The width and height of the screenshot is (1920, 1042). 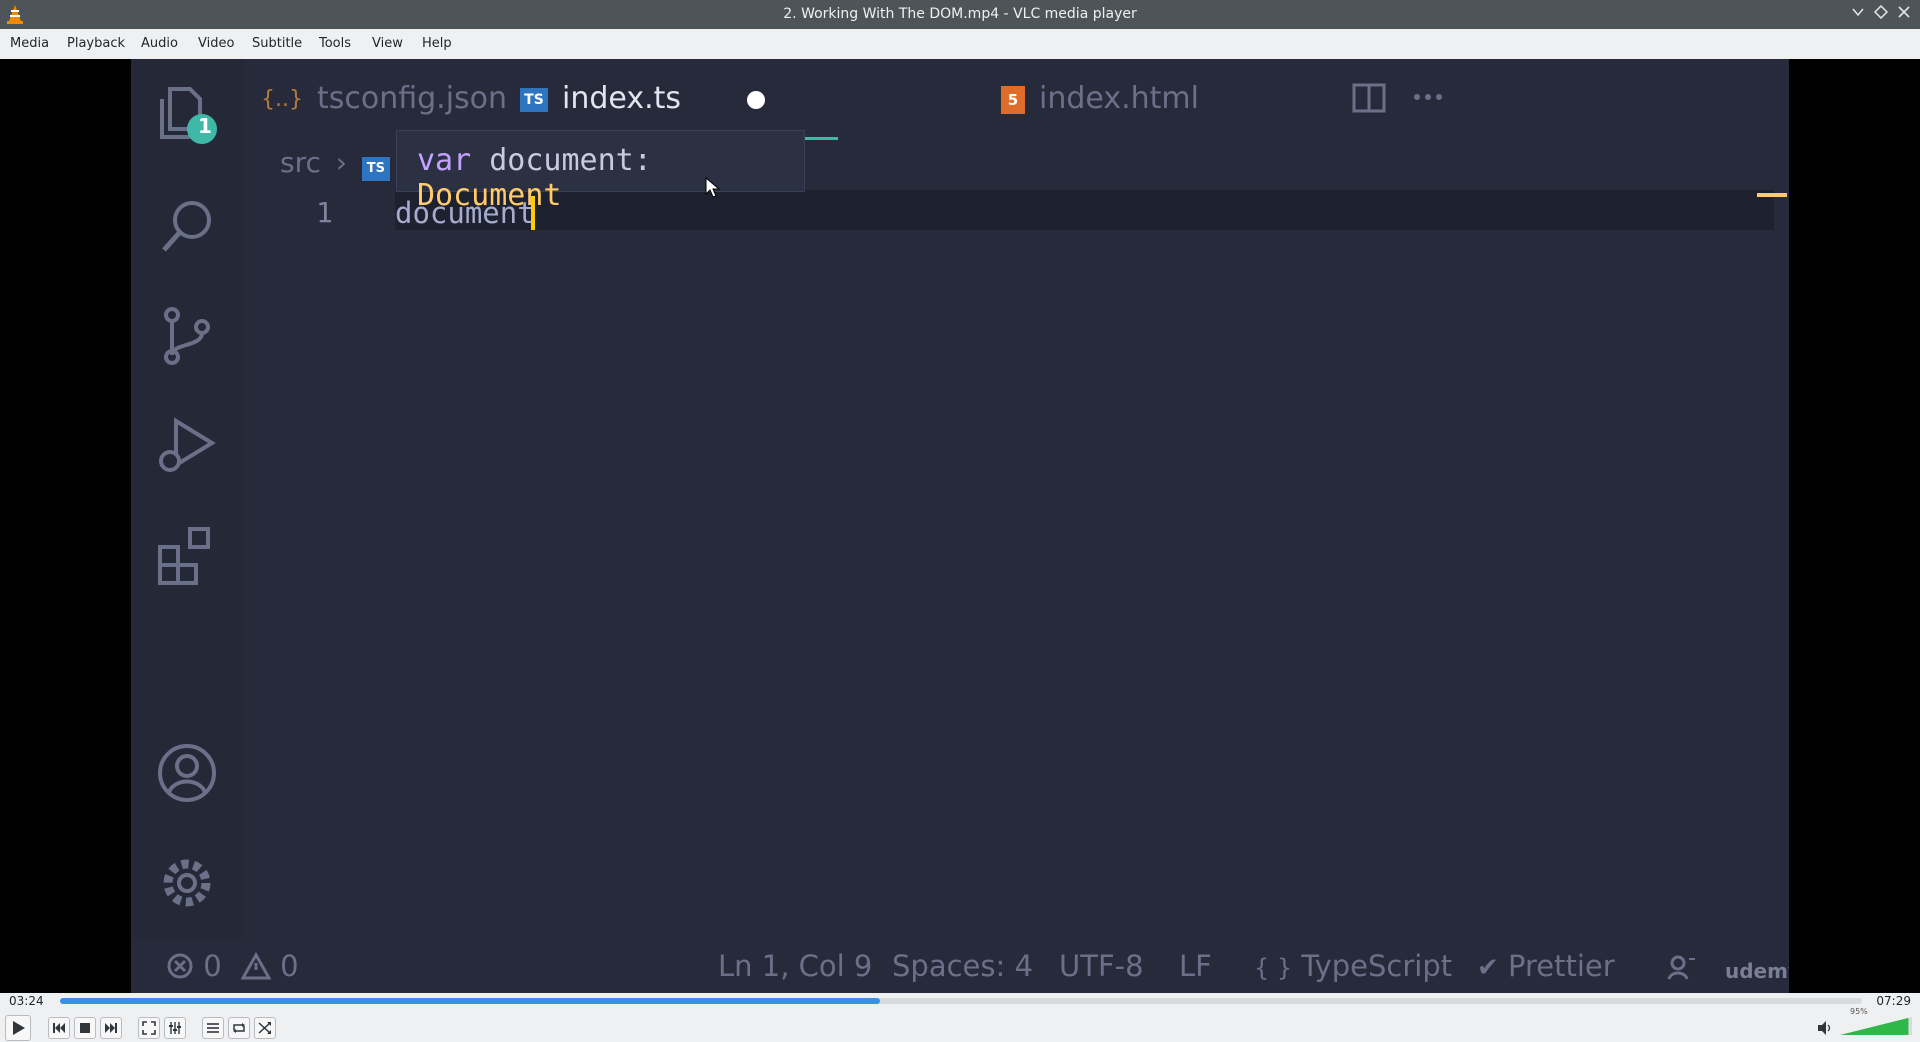 I want to click on indentation: Spaces: 4, so click(x=962, y=966).